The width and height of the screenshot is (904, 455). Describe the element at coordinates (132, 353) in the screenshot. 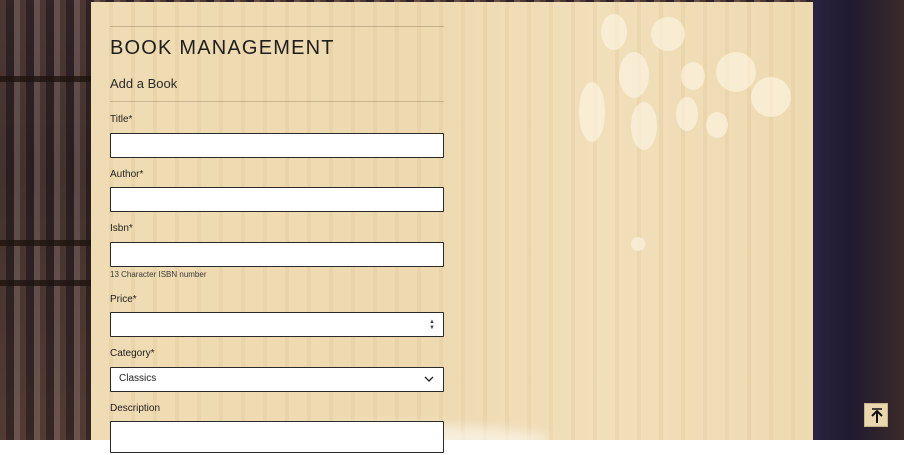

I see `category-label: Category*` at that location.